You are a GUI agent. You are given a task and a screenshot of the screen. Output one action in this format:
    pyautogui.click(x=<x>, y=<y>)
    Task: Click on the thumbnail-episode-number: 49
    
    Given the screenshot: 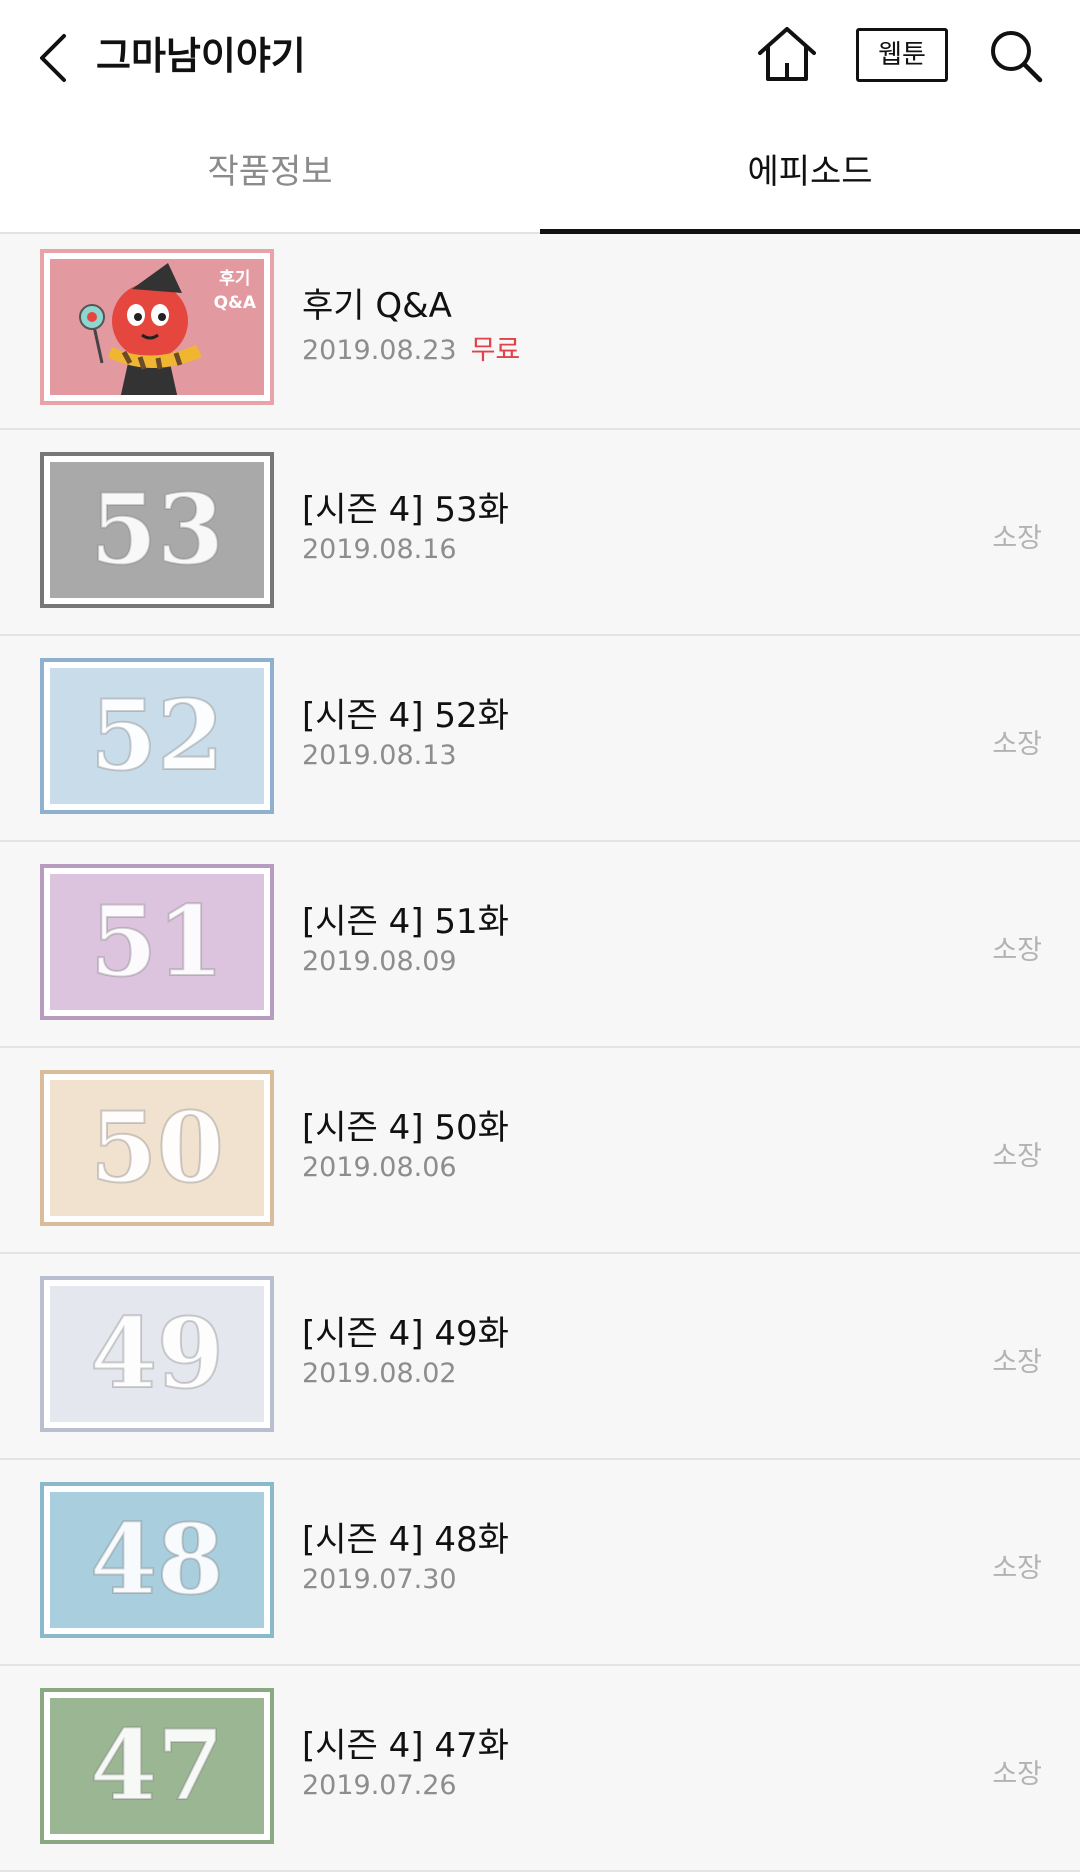 What is the action you would take?
    pyautogui.click(x=157, y=1353)
    